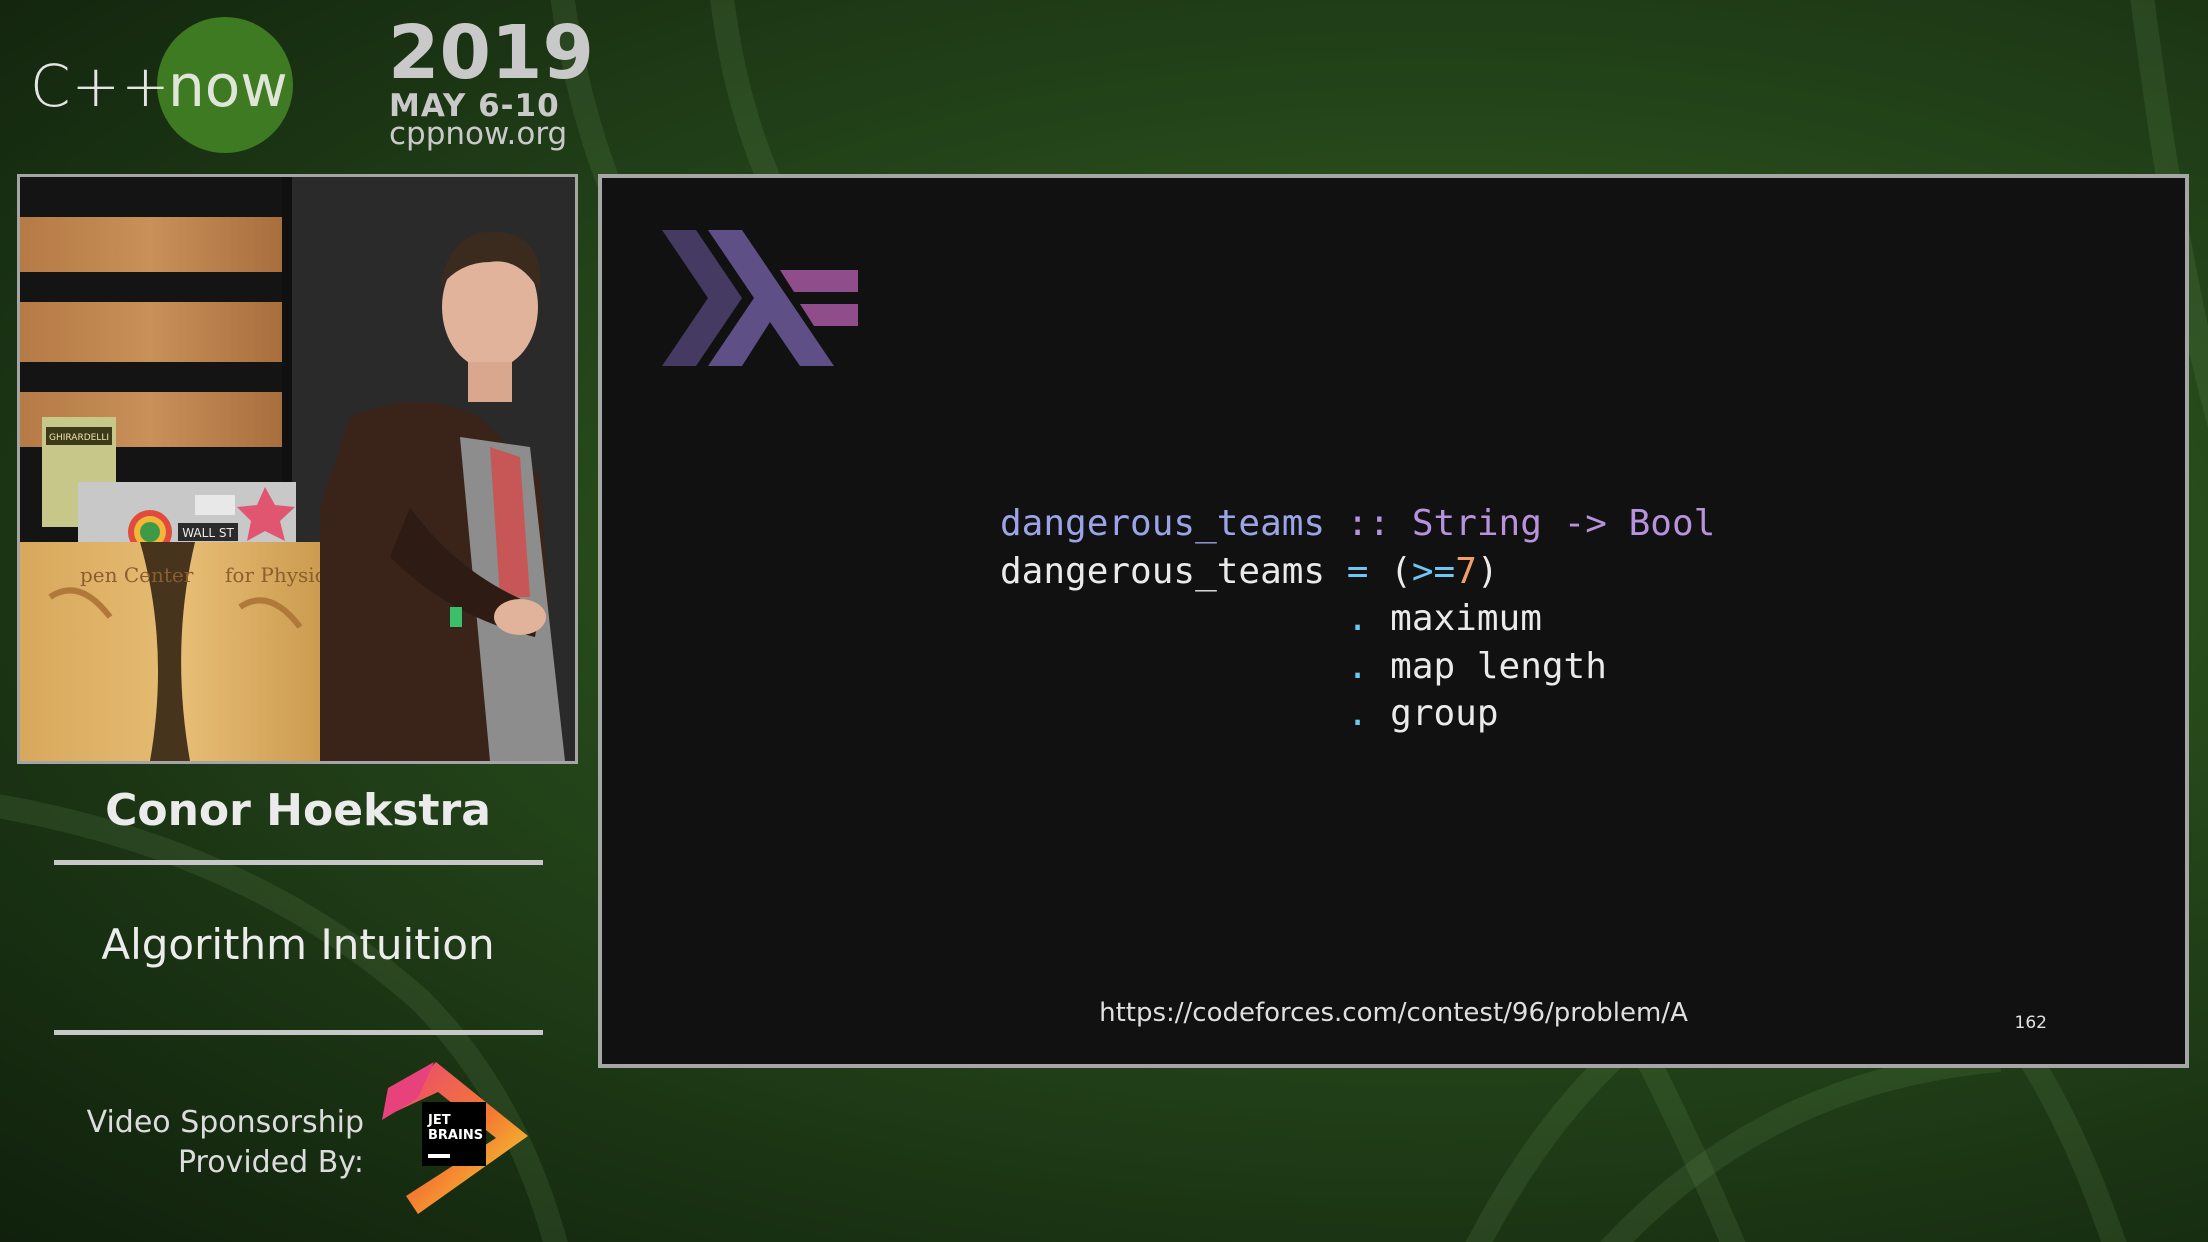 The height and width of the screenshot is (1242, 2208). I want to click on jetbrains-text-2: BRAINS, so click(455, 1135).